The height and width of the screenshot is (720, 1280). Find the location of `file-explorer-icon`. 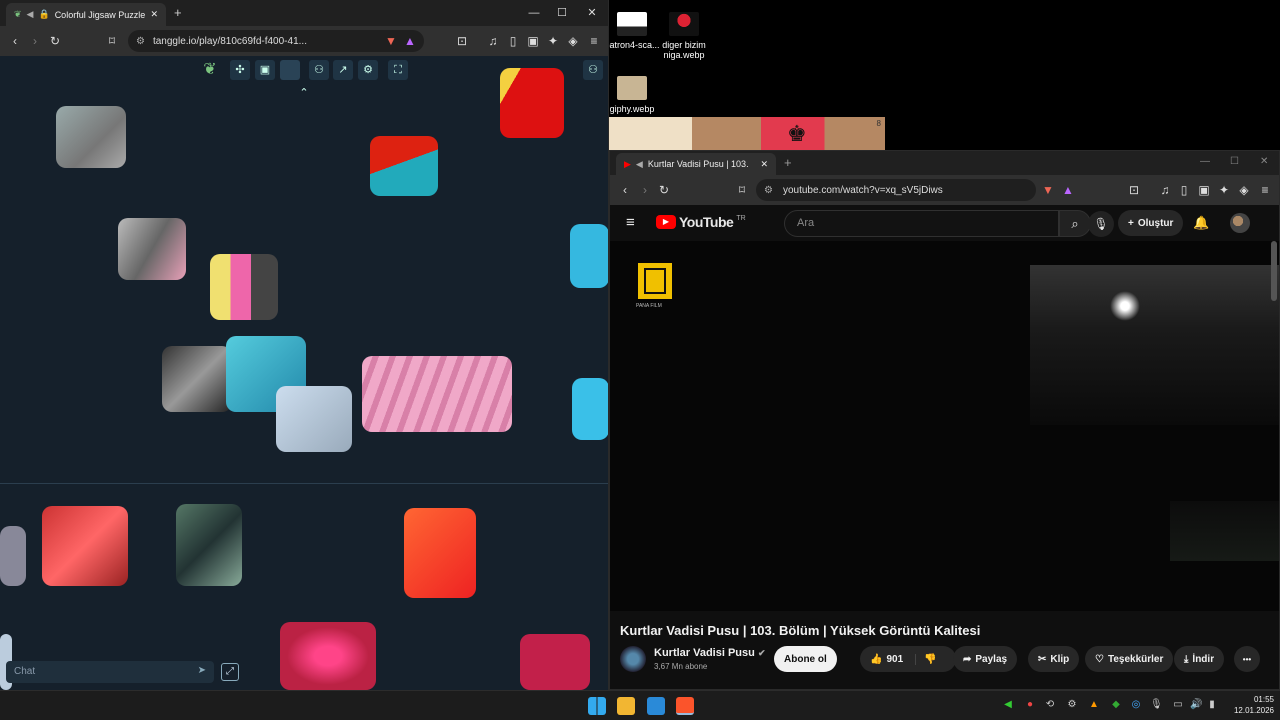

file-explorer-icon is located at coordinates (626, 706).